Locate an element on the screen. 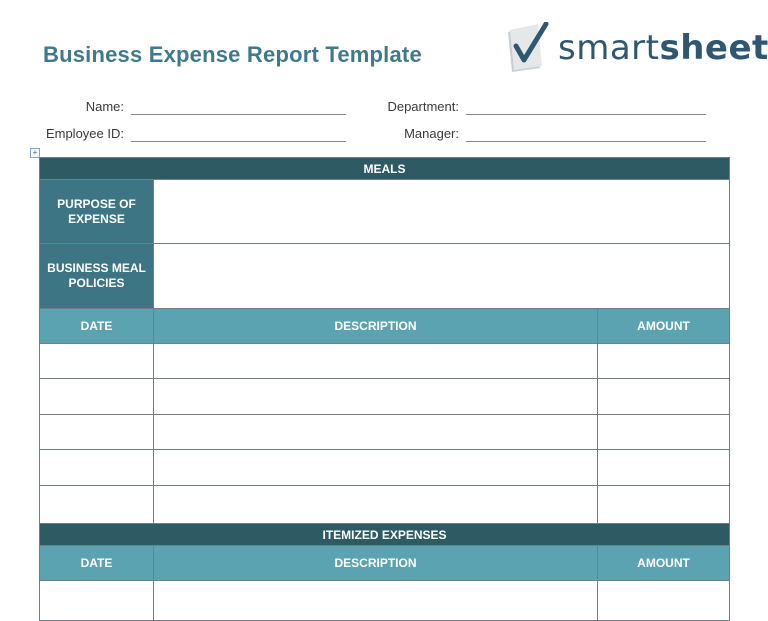 This screenshot has height=621, width=768. policies-row: BUSINESS MEAL POLICIES is located at coordinates (385, 276).